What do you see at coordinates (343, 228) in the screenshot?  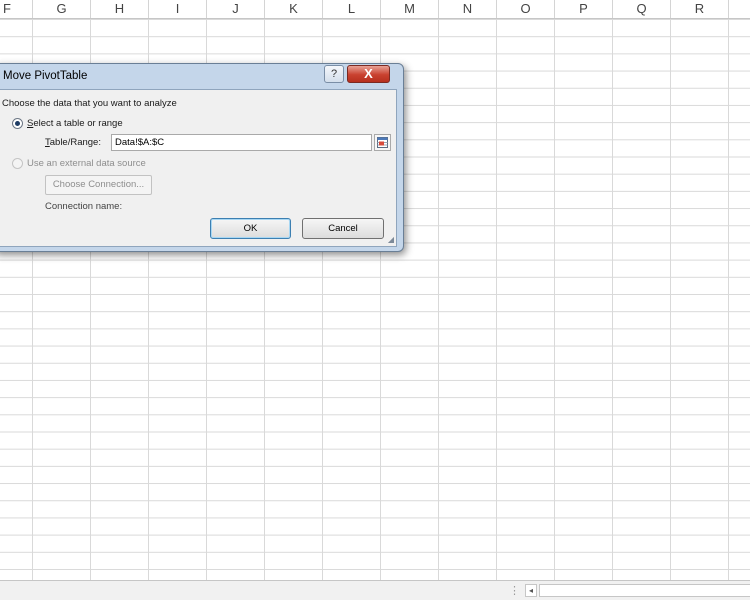 I see `cancel-button: Cancel` at bounding box center [343, 228].